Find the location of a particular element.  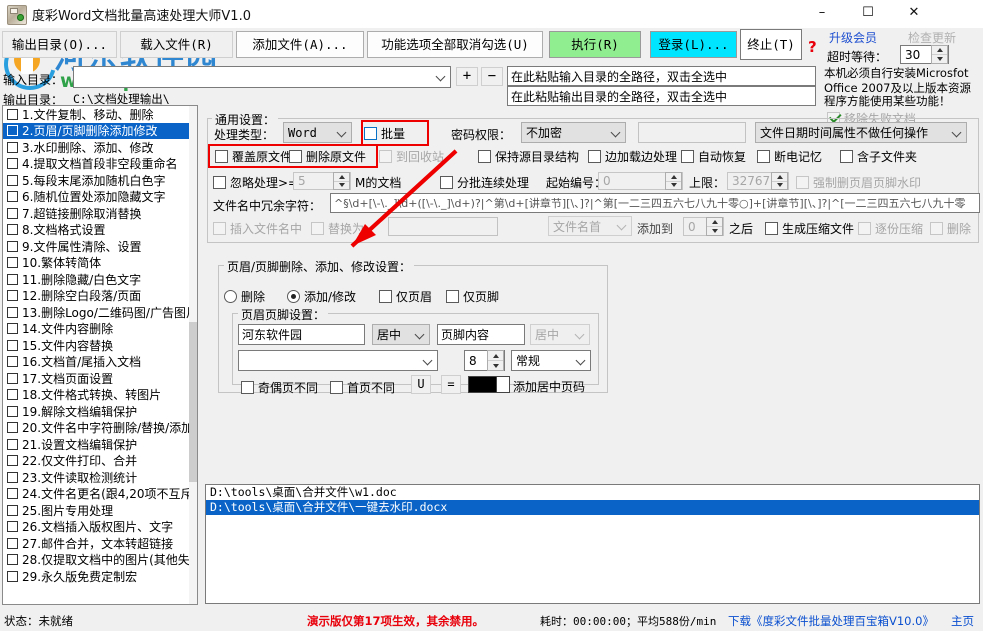

insert-position-combo: 文件名首 is located at coordinates (590, 226).